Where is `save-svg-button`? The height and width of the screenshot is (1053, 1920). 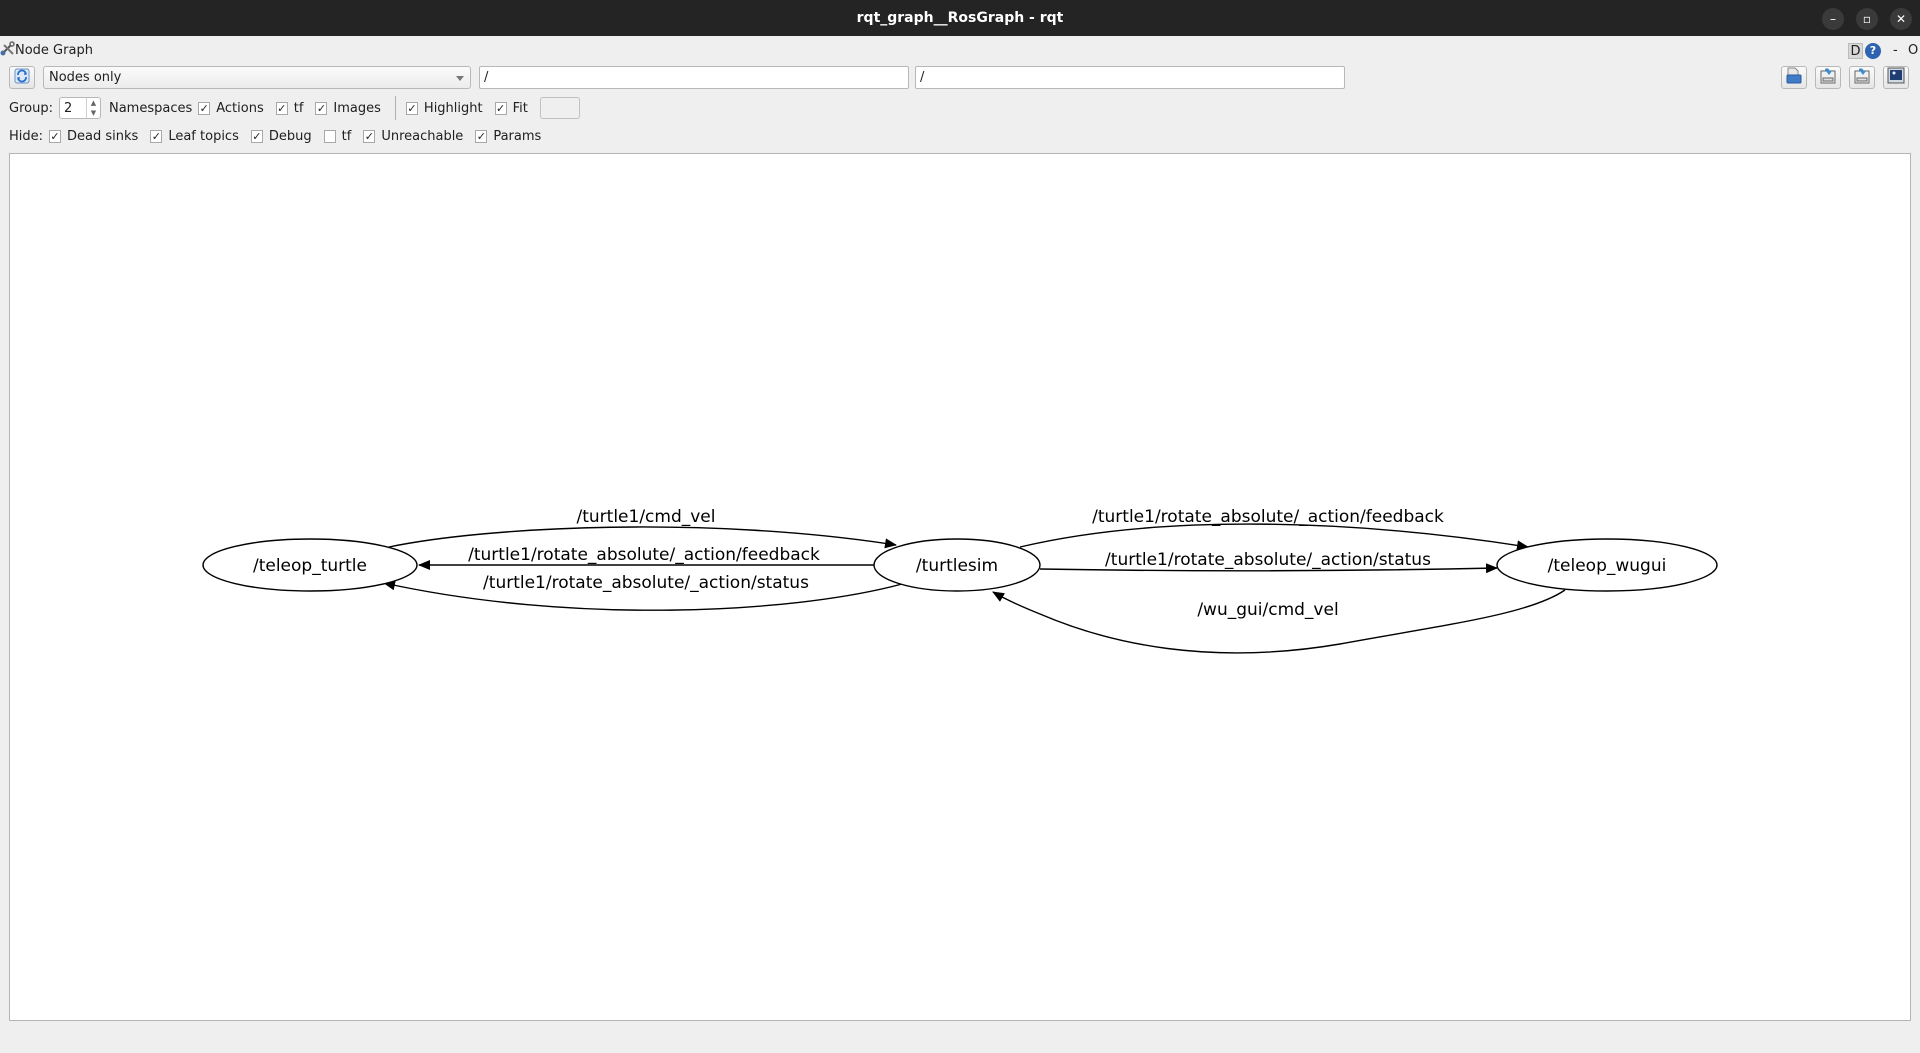 save-svg-button is located at coordinates (1862, 77).